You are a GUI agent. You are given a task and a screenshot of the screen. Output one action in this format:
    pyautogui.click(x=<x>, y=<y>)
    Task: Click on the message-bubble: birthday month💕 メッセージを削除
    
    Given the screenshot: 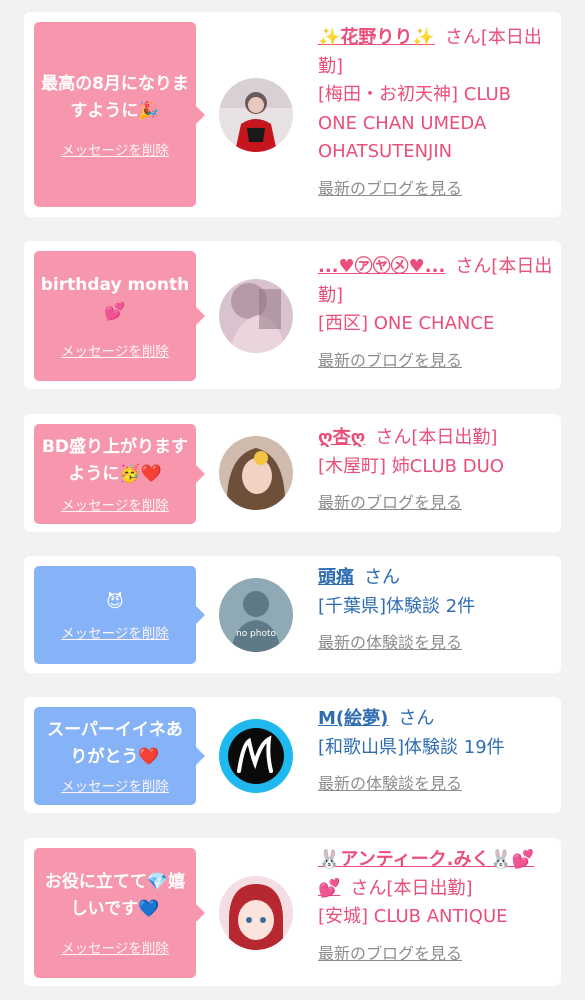 What is the action you would take?
    pyautogui.click(x=119, y=316)
    